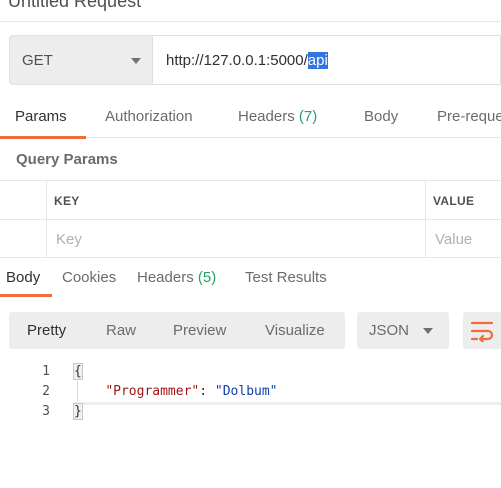 The width and height of the screenshot is (501, 488). What do you see at coordinates (250, 11) in the screenshot?
I see `title-bar: Untitled Request` at bounding box center [250, 11].